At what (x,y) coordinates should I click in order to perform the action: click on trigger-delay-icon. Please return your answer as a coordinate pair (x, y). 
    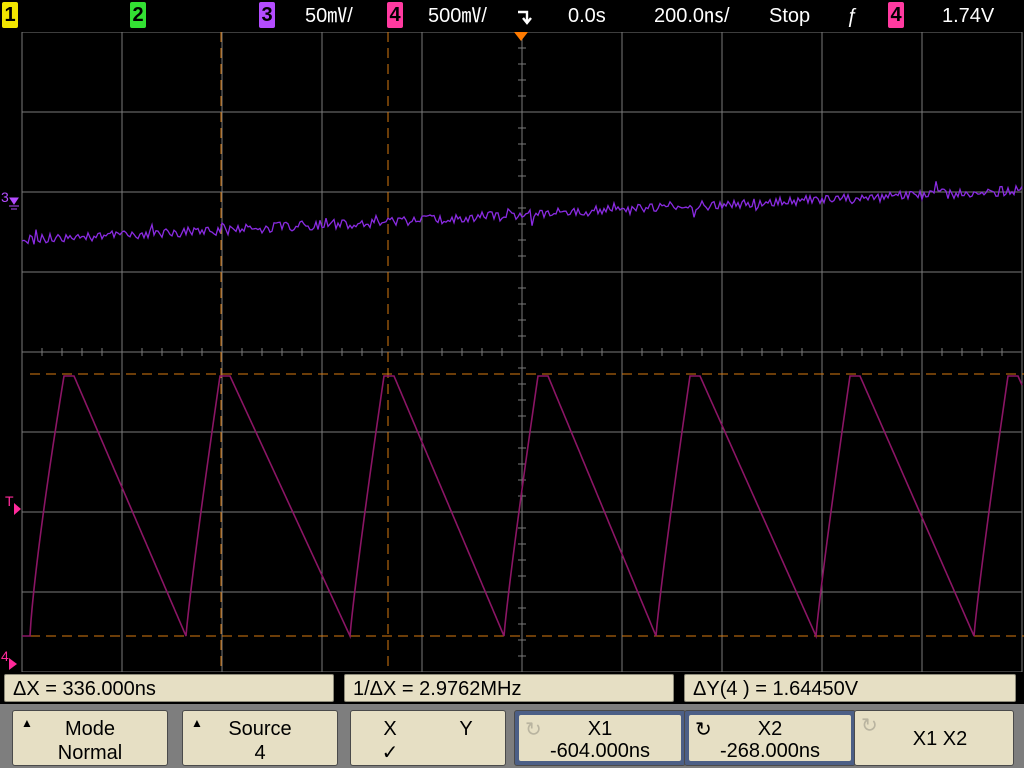
    Looking at the image, I should click on (525, 17).